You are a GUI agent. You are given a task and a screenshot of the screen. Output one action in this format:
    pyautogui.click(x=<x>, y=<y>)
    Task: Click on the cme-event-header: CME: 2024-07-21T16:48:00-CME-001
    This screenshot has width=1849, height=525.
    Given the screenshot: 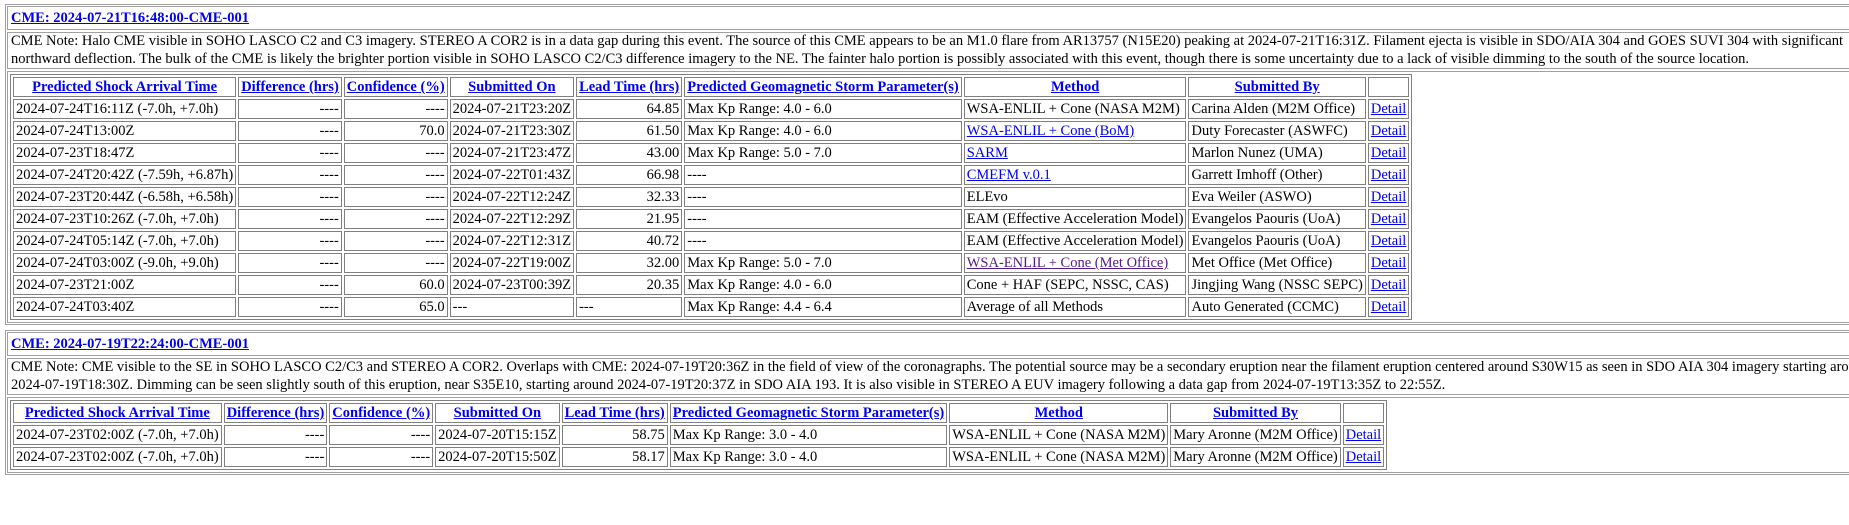 What is the action you would take?
    pyautogui.click(x=928, y=18)
    